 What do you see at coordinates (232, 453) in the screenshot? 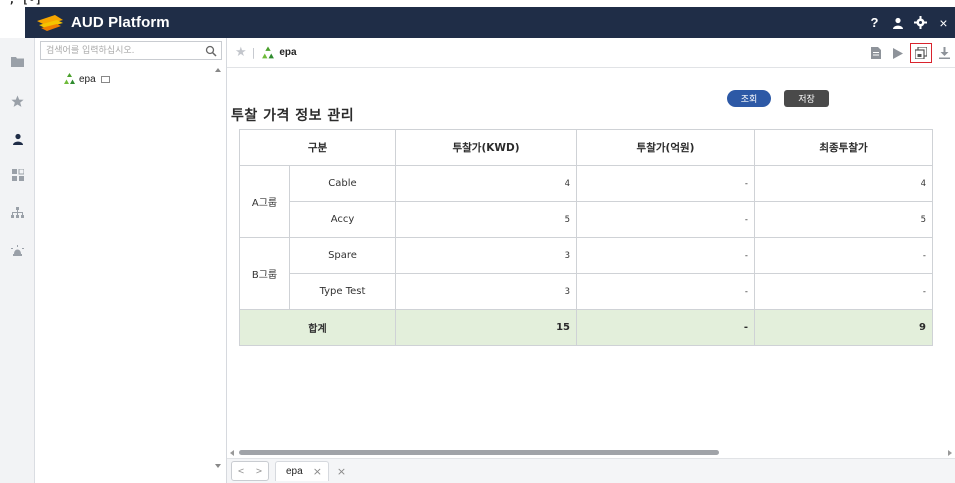
I see `scroll-left-arrow` at bounding box center [232, 453].